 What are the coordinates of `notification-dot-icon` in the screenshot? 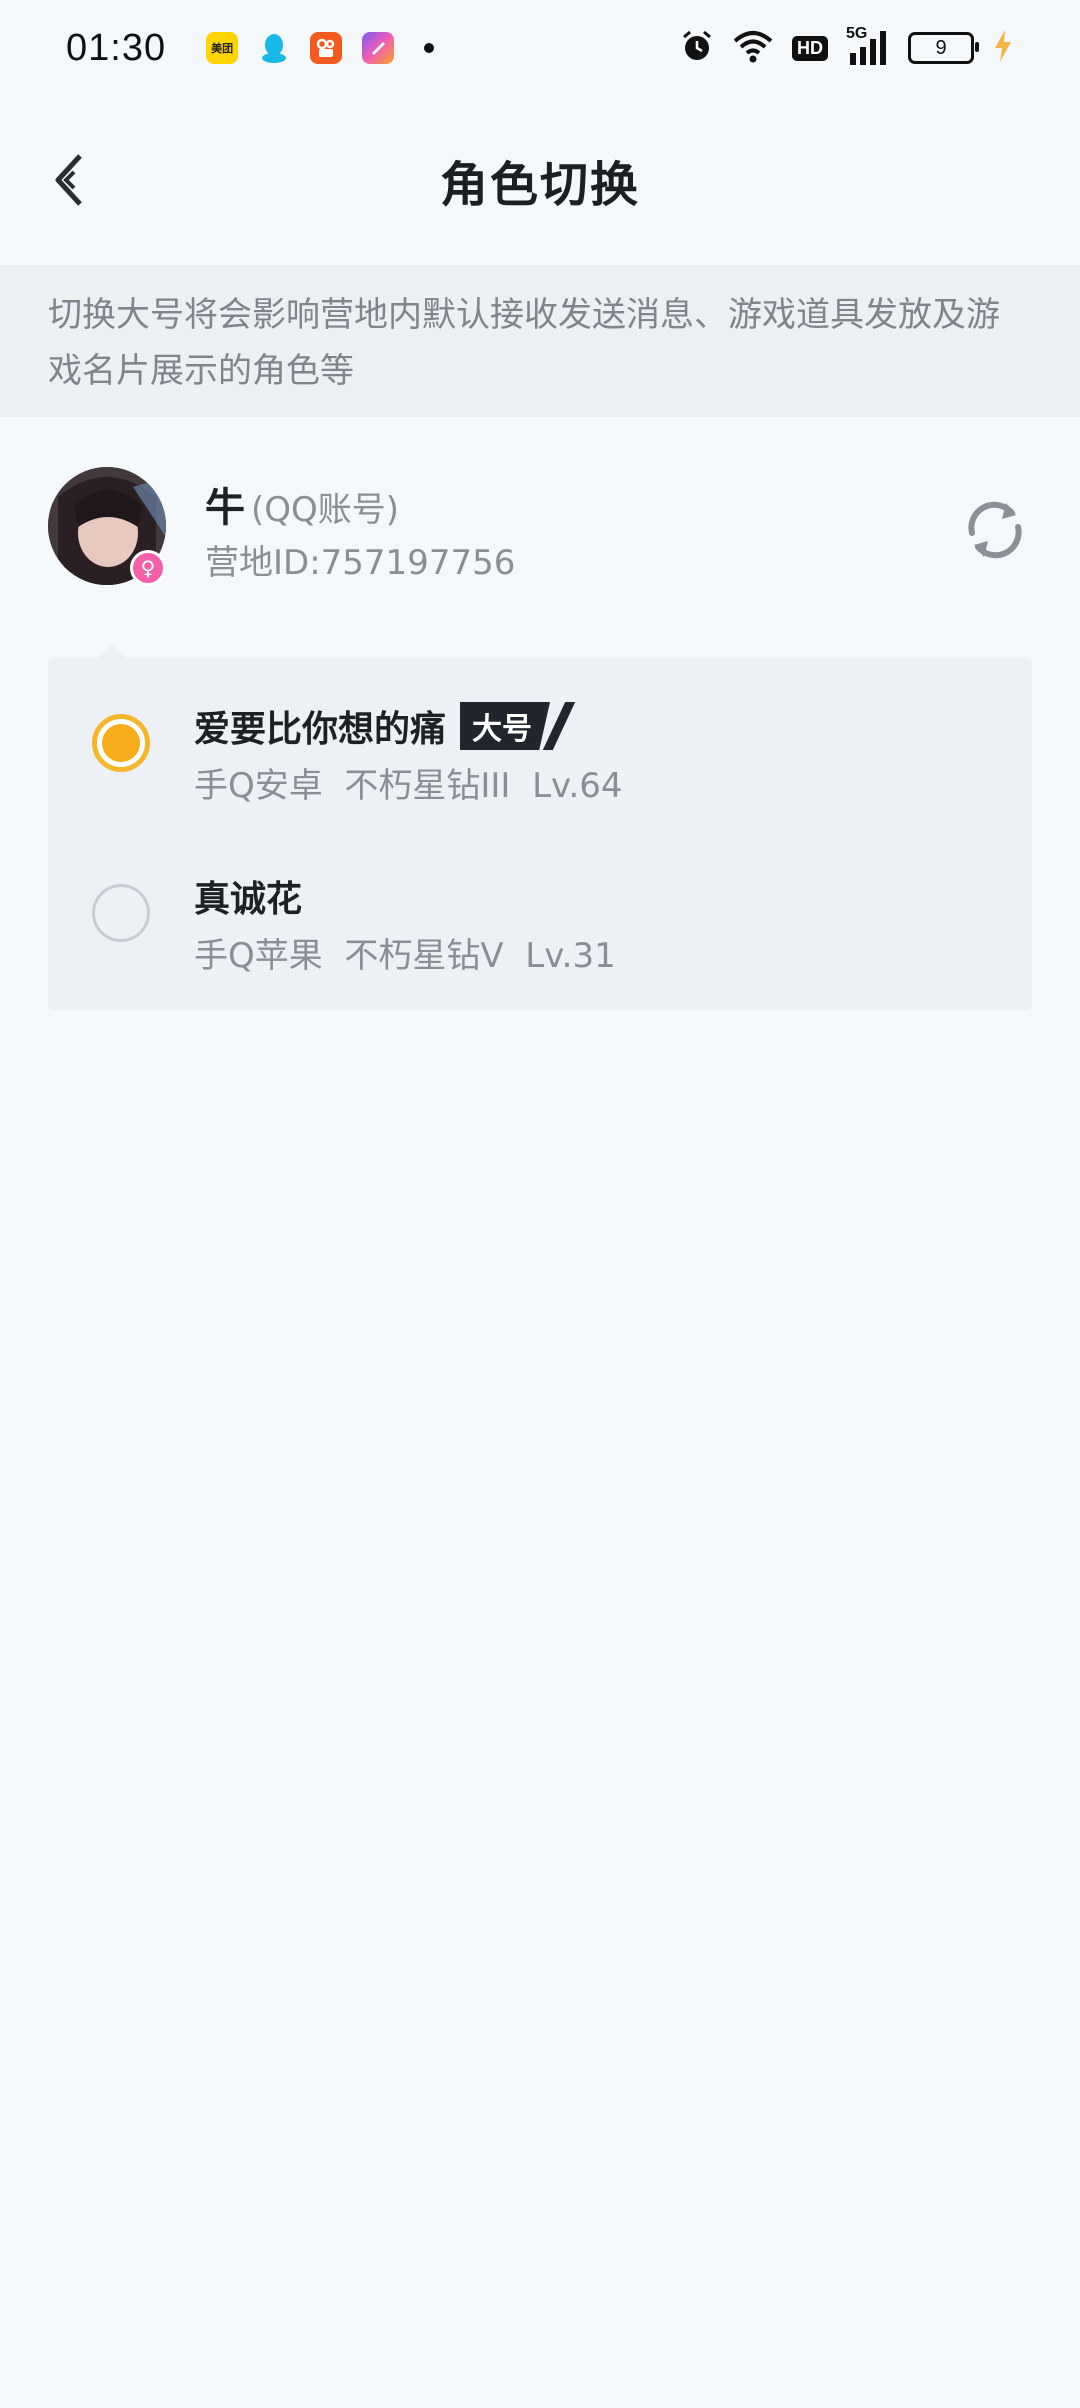 It's located at (429, 48).